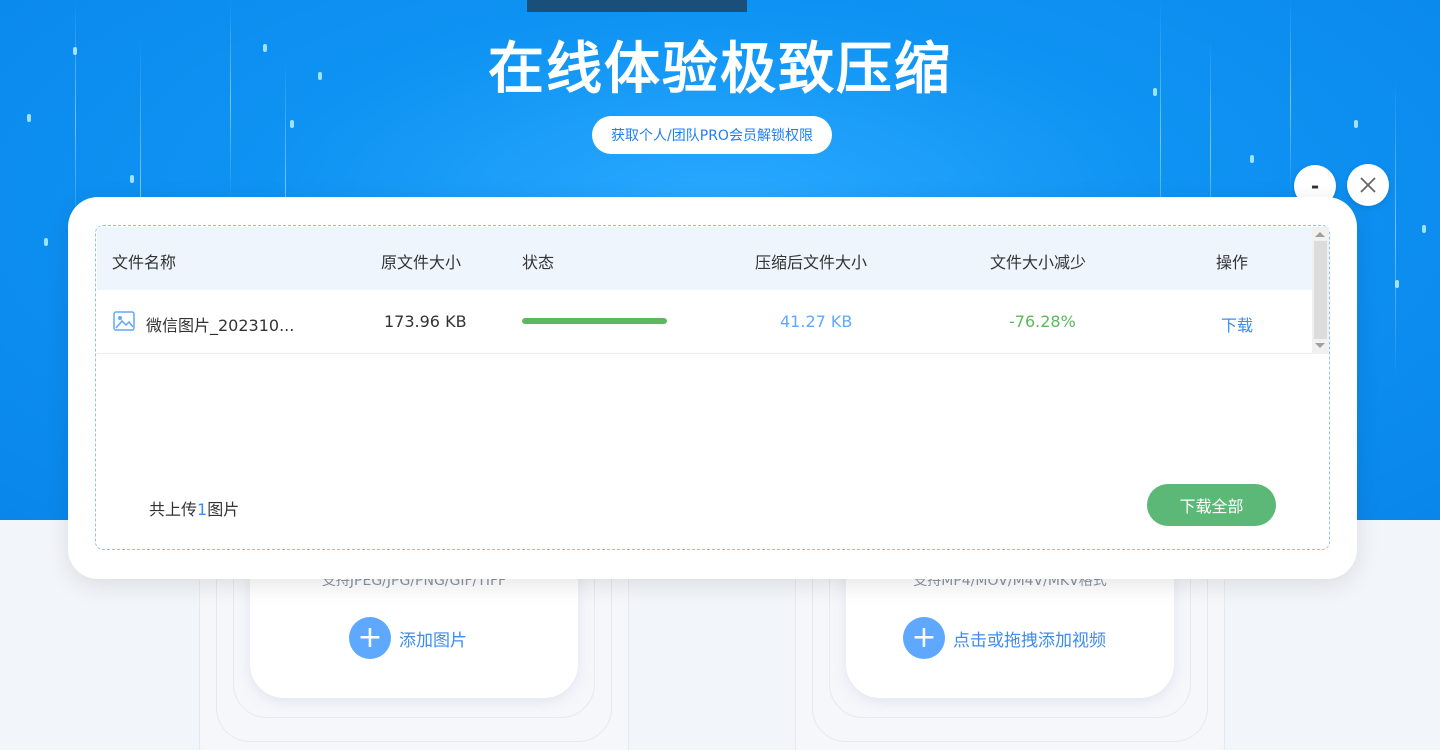 The height and width of the screenshot is (750, 1440). Describe the element at coordinates (720, 69) in the screenshot. I see `hero-title: 在线体验极致压缩` at that location.